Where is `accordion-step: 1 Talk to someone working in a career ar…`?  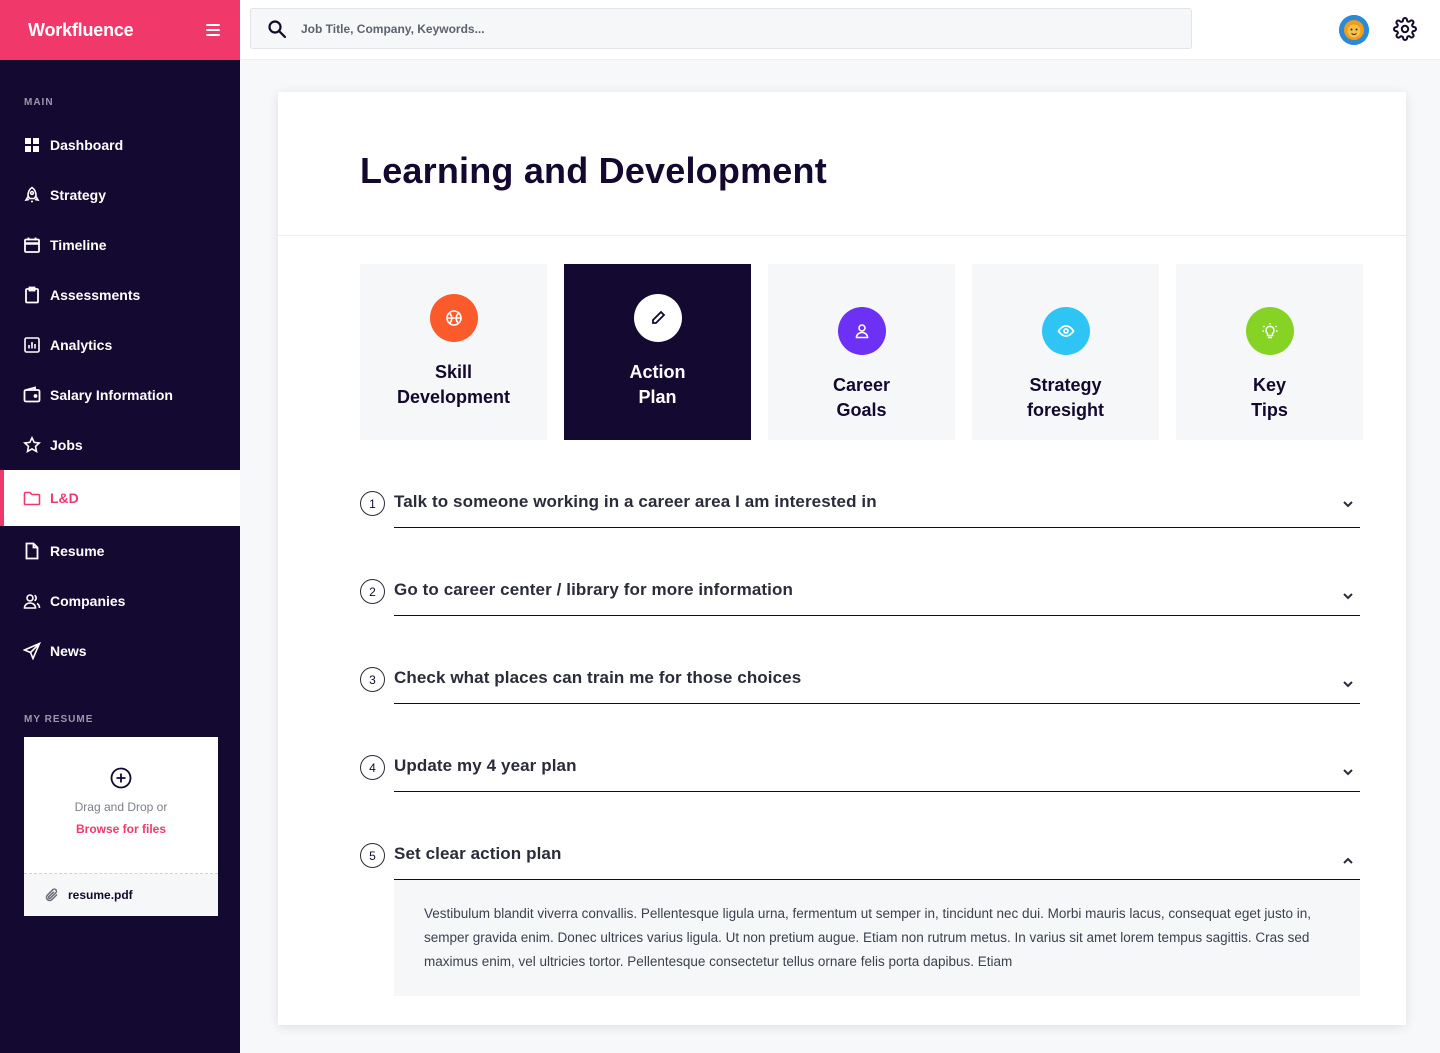 accordion-step: 1 Talk to someone working in a career ar… is located at coordinates (860, 528).